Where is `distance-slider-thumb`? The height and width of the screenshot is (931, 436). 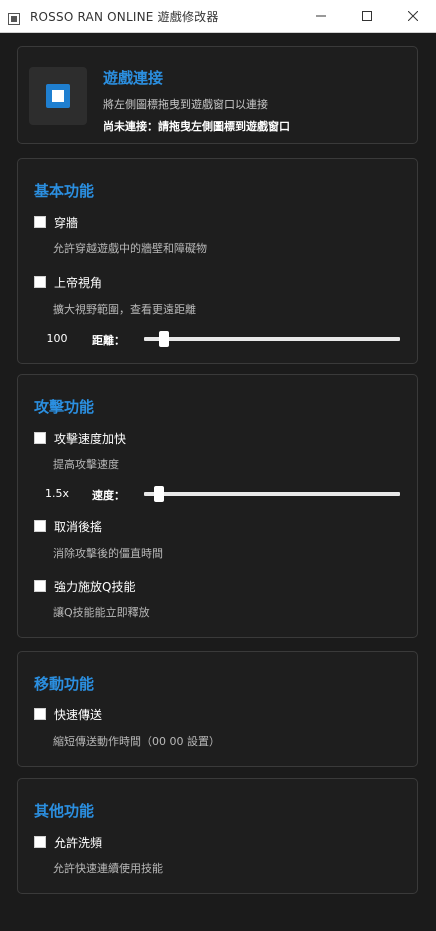
distance-slider-thumb is located at coordinates (164, 339).